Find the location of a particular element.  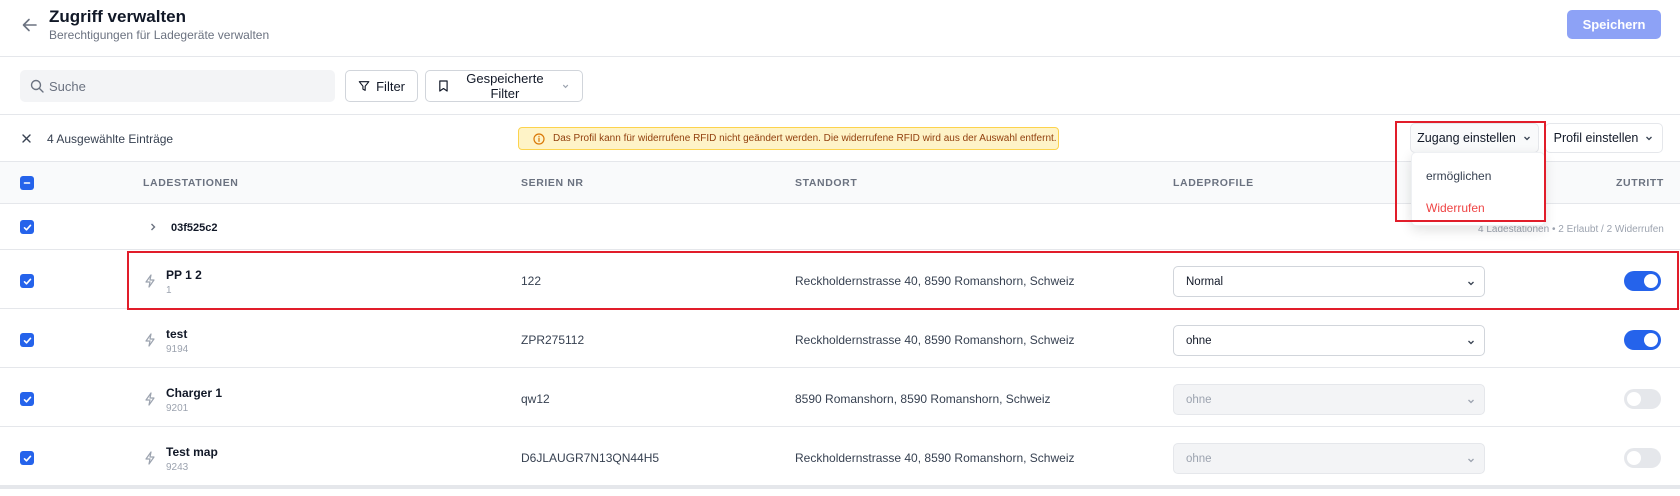

station-name: Charger 1 is located at coordinates (194, 393).